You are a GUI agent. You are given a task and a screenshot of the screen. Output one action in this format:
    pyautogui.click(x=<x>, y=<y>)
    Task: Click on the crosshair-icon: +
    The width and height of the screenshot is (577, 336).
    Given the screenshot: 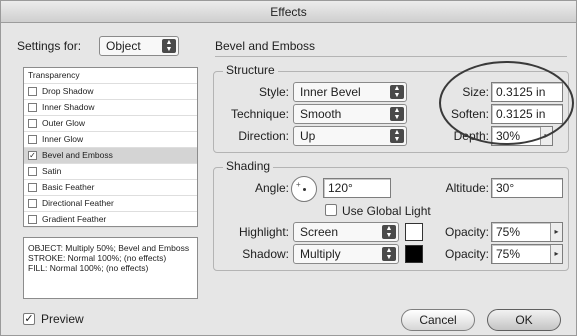 What is the action you would take?
    pyautogui.click(x=298, y=184)
    